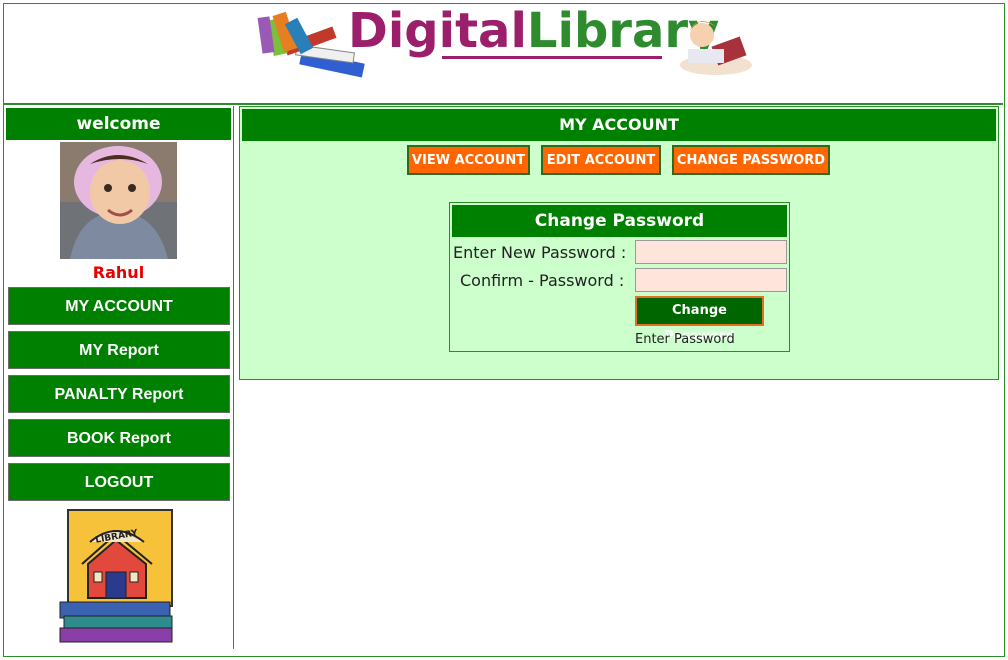  What do you see at coordinates (751, 160) in the screenshot?
I see `change-password-tab-button: CHANGE PASSWORD` at bounding box center [751, 160].